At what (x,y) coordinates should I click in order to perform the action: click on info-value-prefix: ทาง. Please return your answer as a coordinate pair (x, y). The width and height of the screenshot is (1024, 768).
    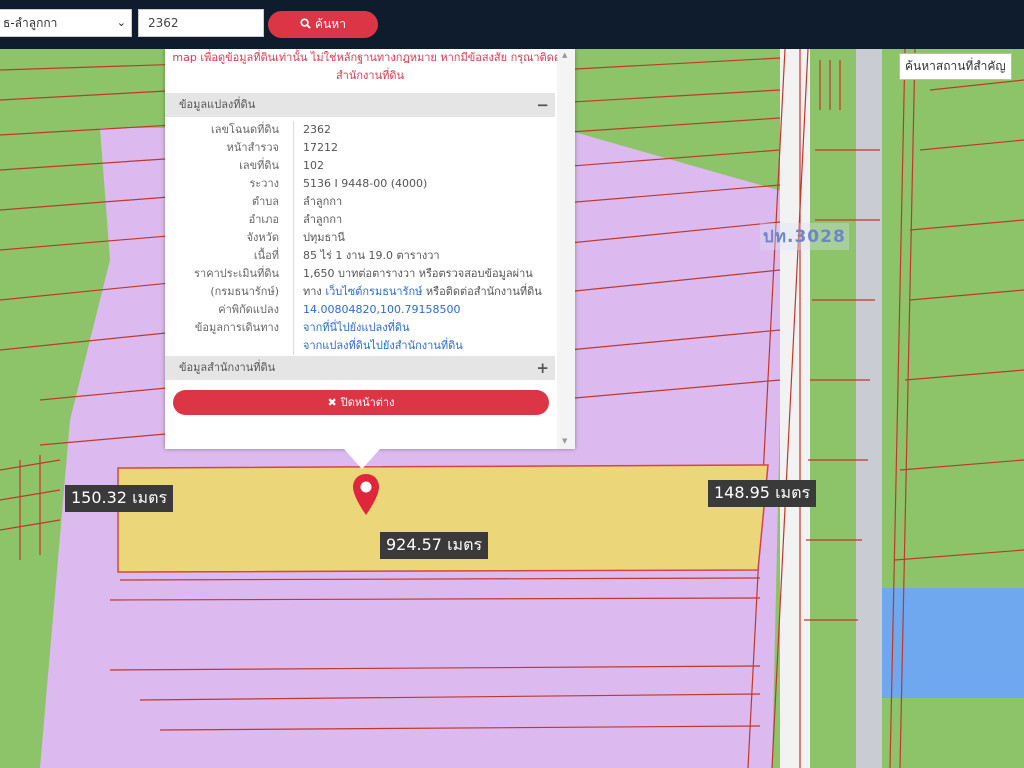
    Looking at the image, I should click on (312, 291).